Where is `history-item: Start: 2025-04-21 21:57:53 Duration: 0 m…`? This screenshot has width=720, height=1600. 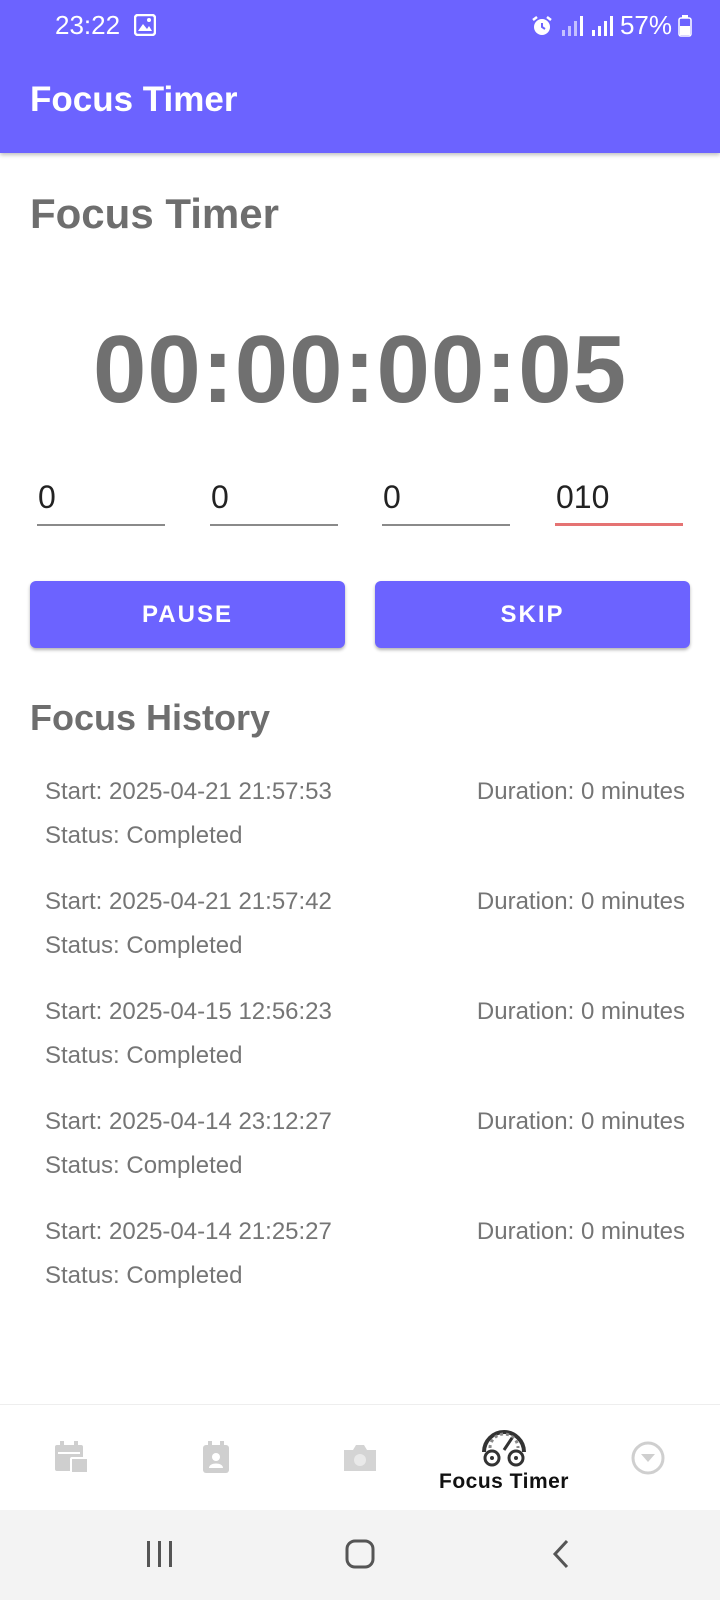 history-item: Start: 2025-04-21 21:57:53 Duration: 0 m… is located at coordinates (365, 825).